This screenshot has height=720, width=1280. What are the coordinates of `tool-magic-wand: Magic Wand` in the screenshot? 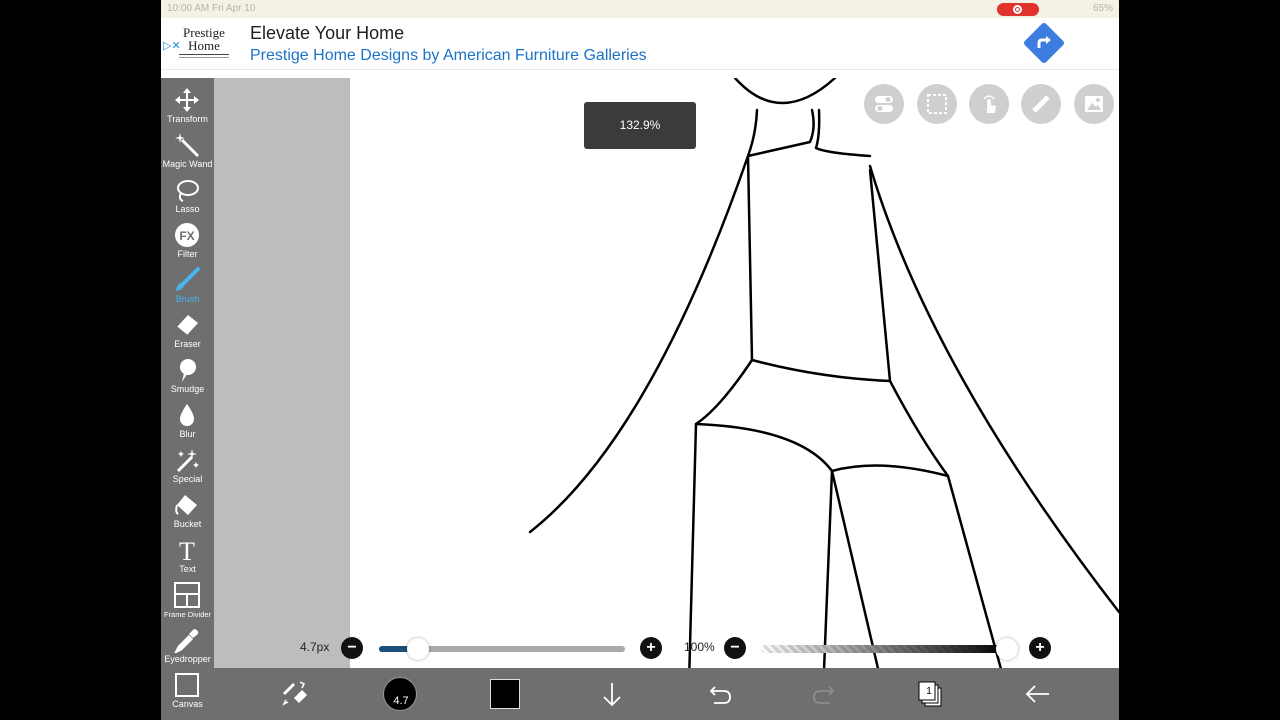 It's located at (187, 153).